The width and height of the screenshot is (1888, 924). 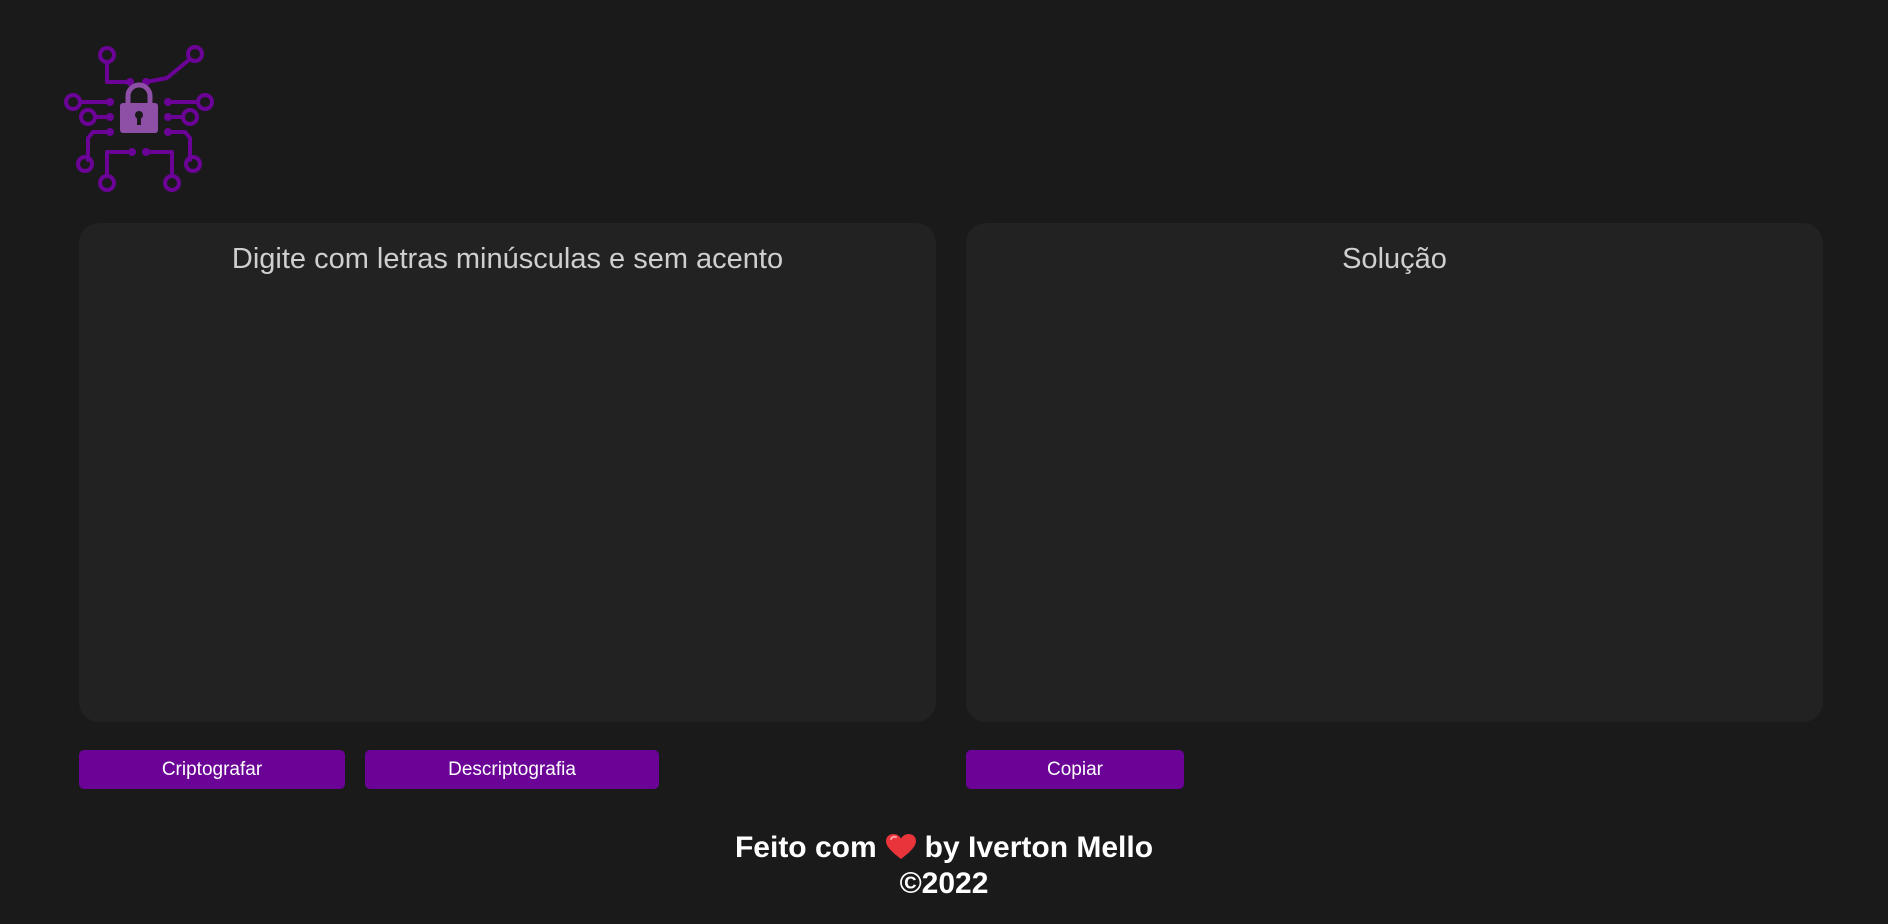 I want to click on footer: Feito com by Iverton Mello ©2022, so click(x=944, y=866).